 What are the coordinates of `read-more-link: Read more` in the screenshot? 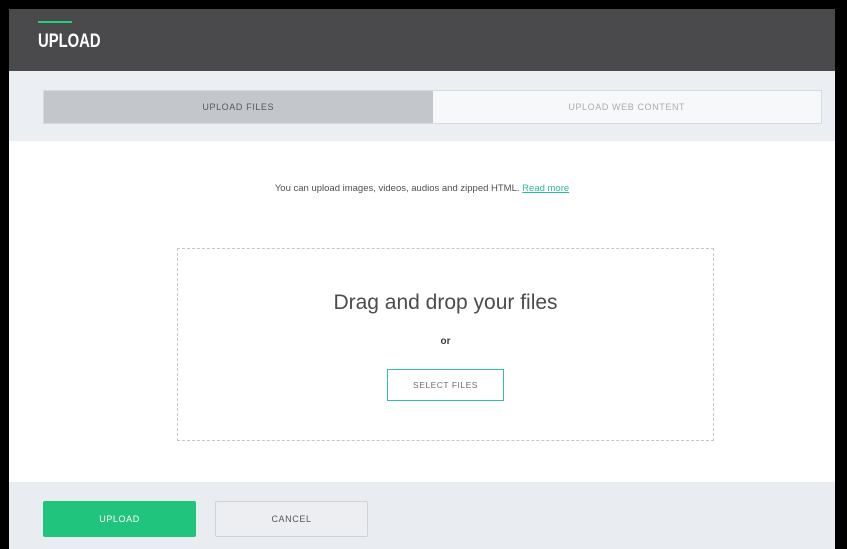 It's located at (545, 188).